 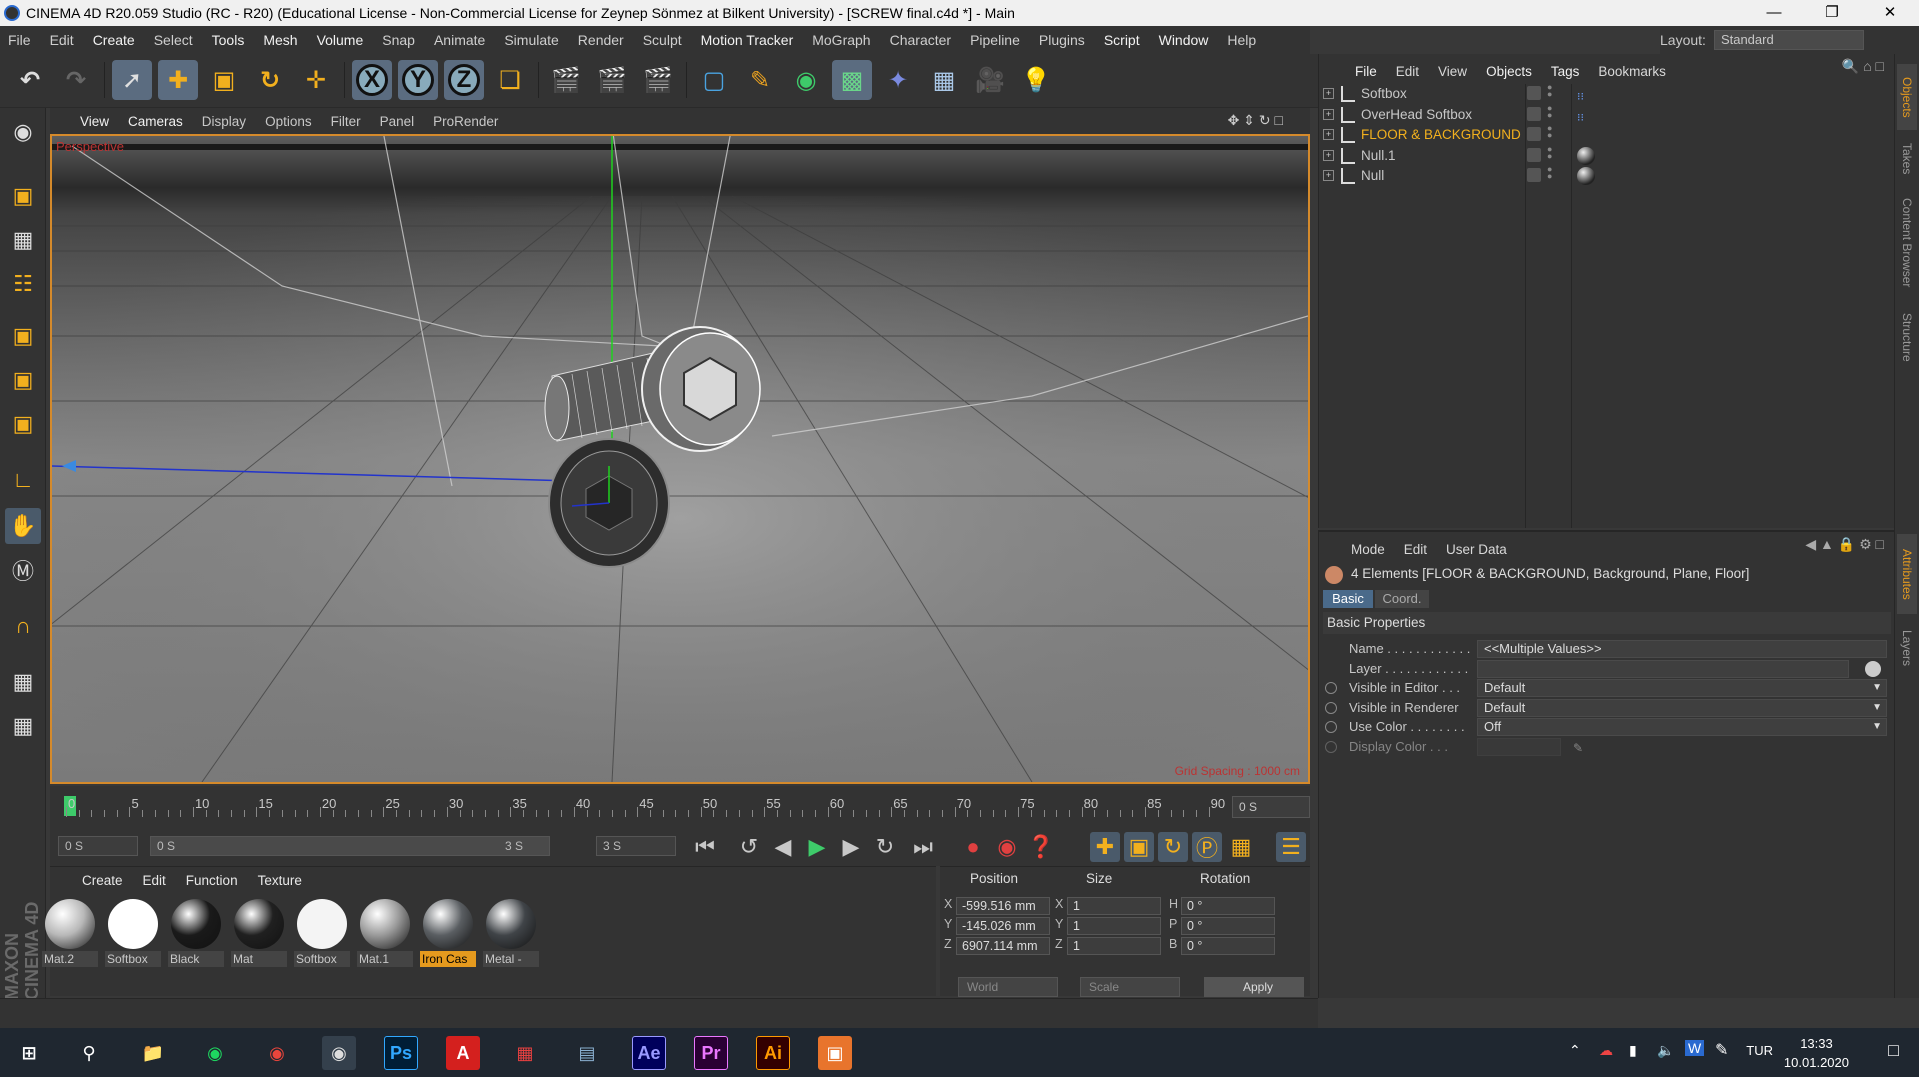 What do you see at coordinates (464, 80) in the screenshot?
I see `z-axis-lock-icon: Z` at bounding box center [464, 80].